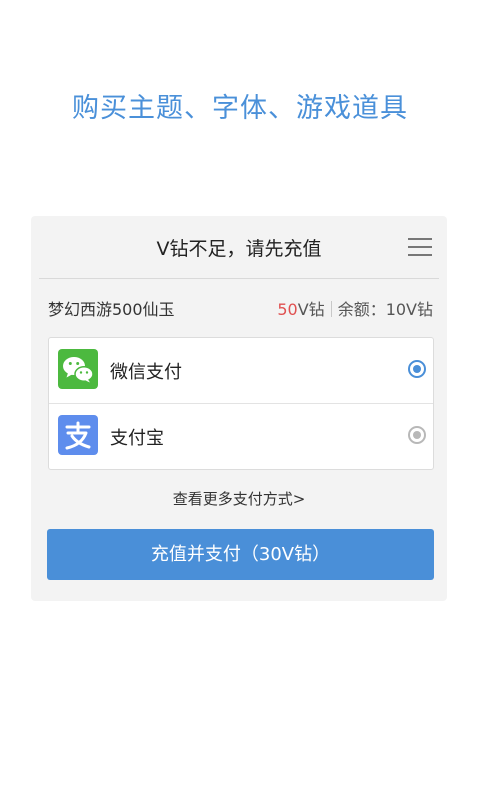 Image resolution: width=480 pixels, height=800 pixels. Describe the element at coordinates (239, 278) in the screenshot. I see `header-divider` at that location.